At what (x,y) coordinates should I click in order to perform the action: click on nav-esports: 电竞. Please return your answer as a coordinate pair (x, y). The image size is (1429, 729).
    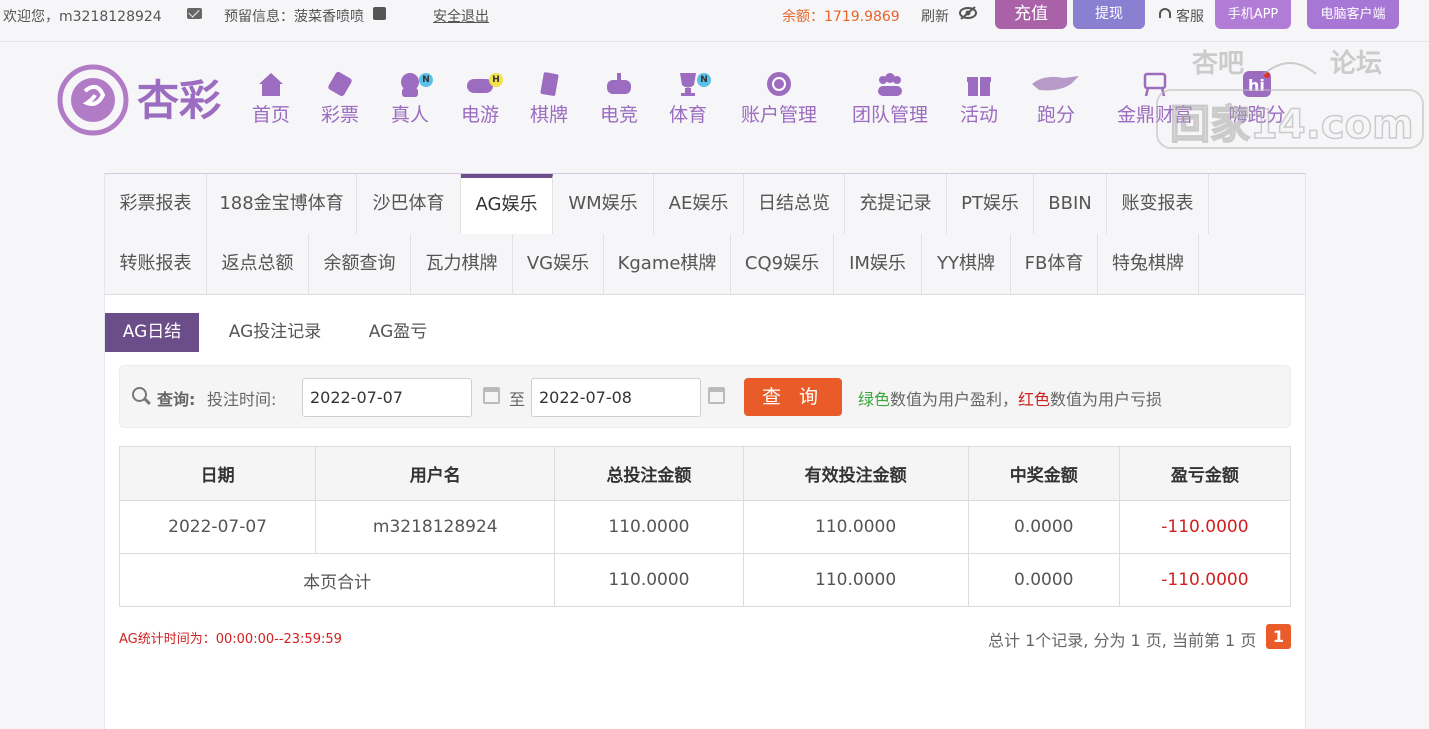
    Looking at the image, I should click on (619, 98).